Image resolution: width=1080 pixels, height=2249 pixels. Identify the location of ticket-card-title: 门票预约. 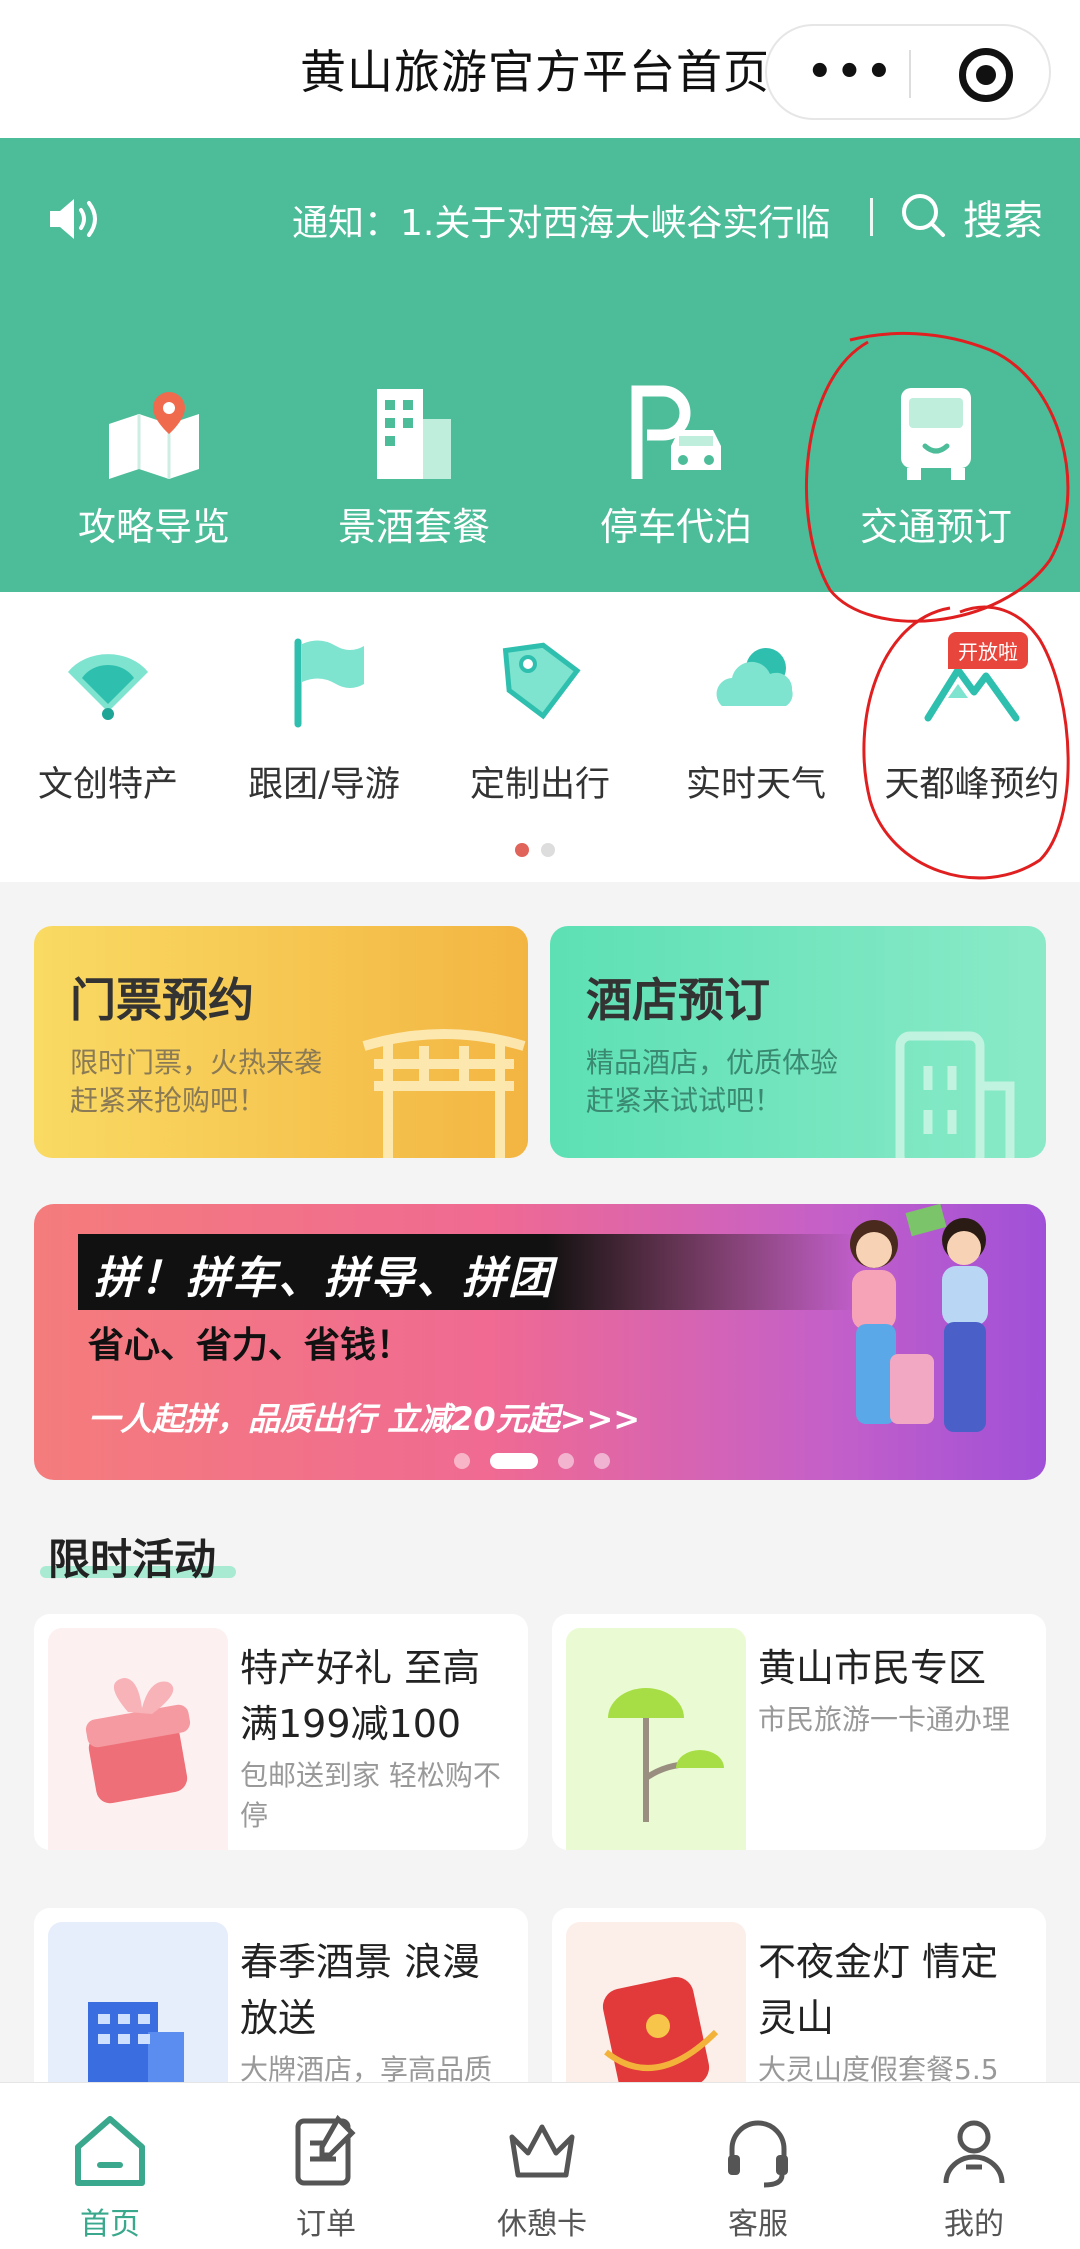
(162, 1000).